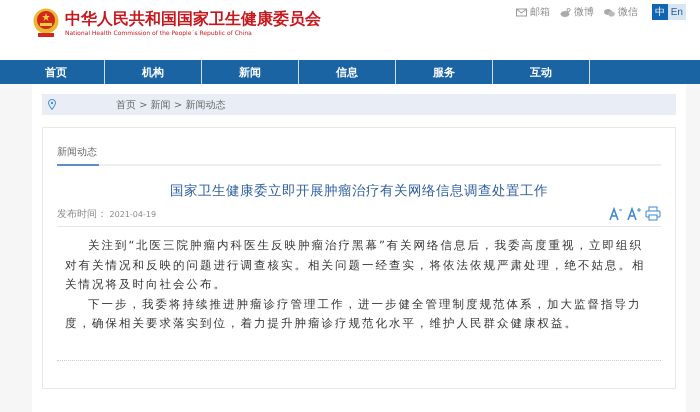  Describe the element at coordinates (653, 213) in the screenshot. I see `print-icon` at that location.